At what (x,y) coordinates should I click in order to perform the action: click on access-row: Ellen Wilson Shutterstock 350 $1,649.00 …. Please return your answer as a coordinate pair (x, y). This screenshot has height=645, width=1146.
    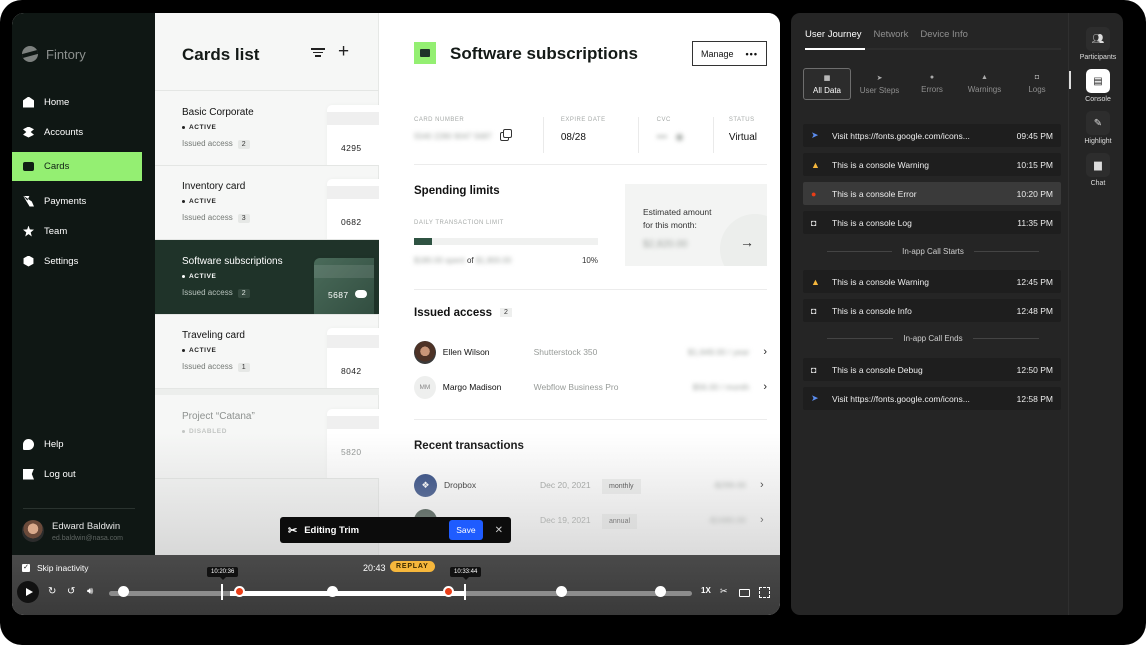
    Looking at the image, I should click on (590, 352).